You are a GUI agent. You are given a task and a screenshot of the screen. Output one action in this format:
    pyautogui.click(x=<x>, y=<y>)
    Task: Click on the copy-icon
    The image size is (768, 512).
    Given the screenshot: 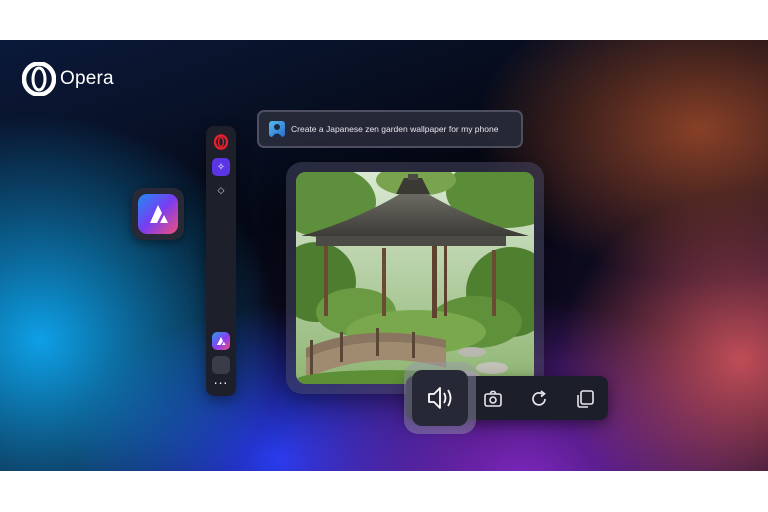 What is the action you would take?
    pyautogui.click(x=585, y=399)
    